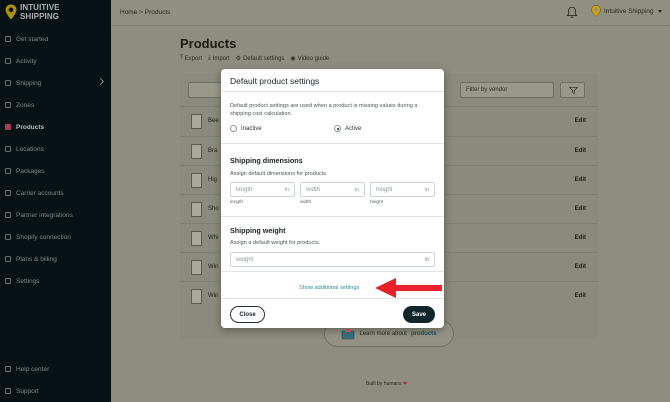 The image size is (670, 402). I want to click on annotation-arrow-icon, so click(408, 288).